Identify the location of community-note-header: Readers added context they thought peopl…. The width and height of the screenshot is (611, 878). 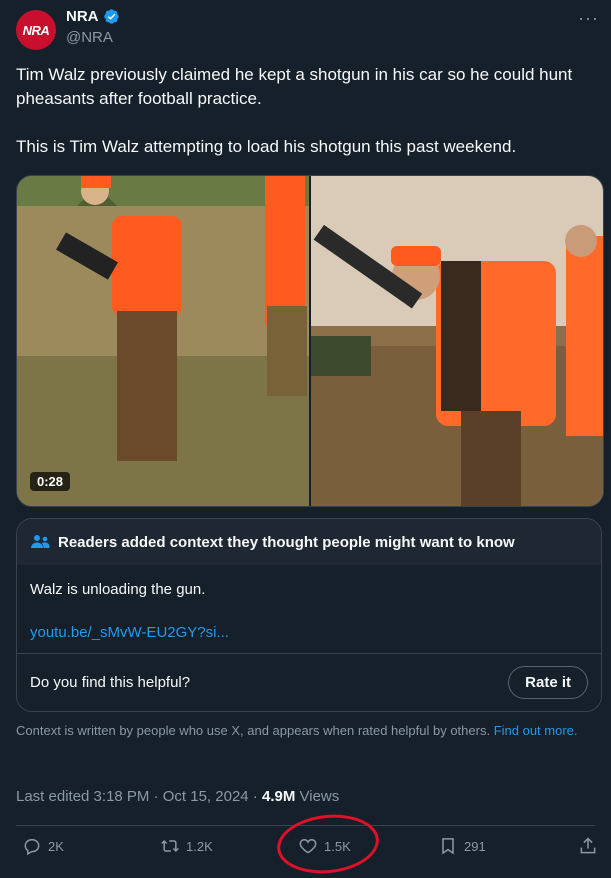
(309, 542).